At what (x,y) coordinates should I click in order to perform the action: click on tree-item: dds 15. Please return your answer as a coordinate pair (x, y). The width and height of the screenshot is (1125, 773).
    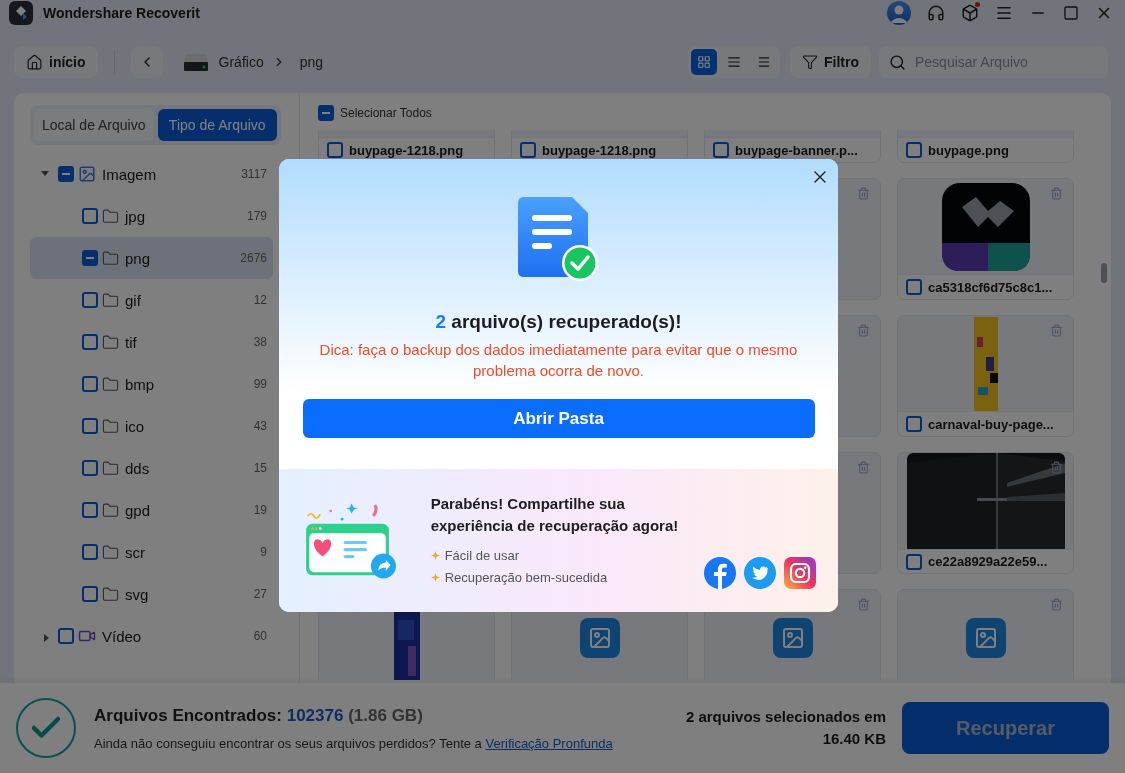
    Looking at the image, I should click on (151, 468).